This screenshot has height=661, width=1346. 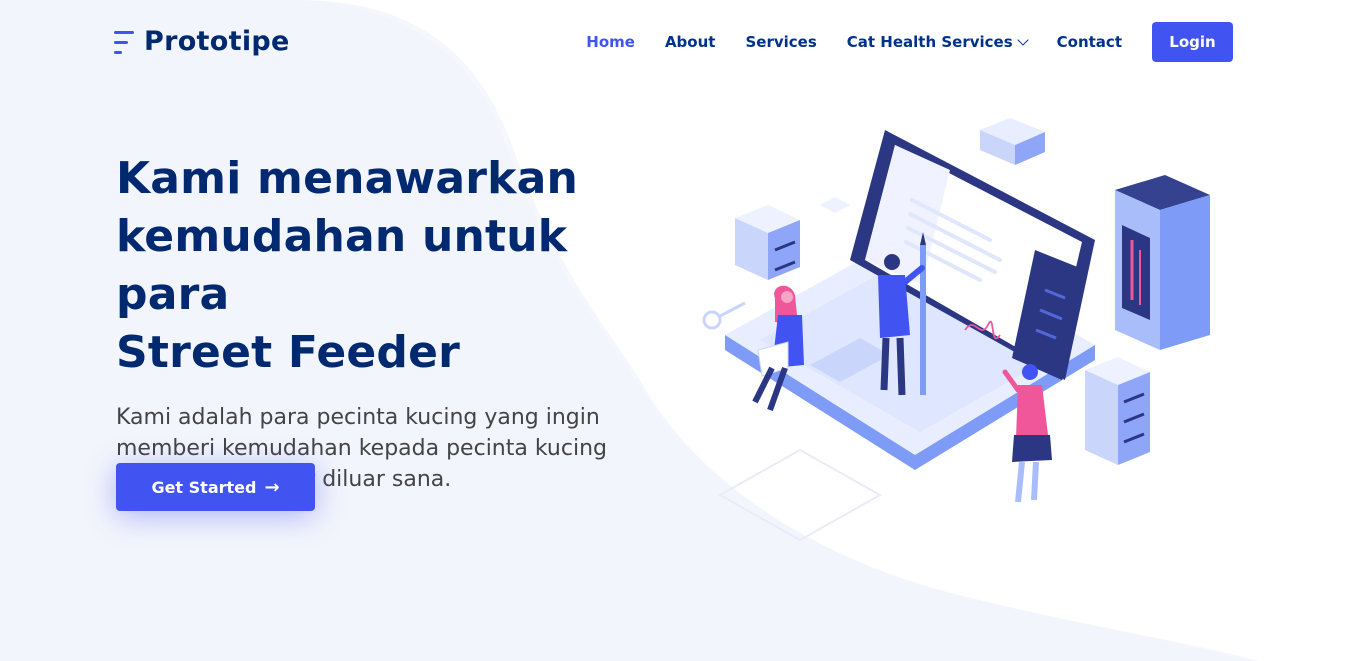 I want to click on hero-title-line: Kami menawarkan, so click(x=347, y=178).